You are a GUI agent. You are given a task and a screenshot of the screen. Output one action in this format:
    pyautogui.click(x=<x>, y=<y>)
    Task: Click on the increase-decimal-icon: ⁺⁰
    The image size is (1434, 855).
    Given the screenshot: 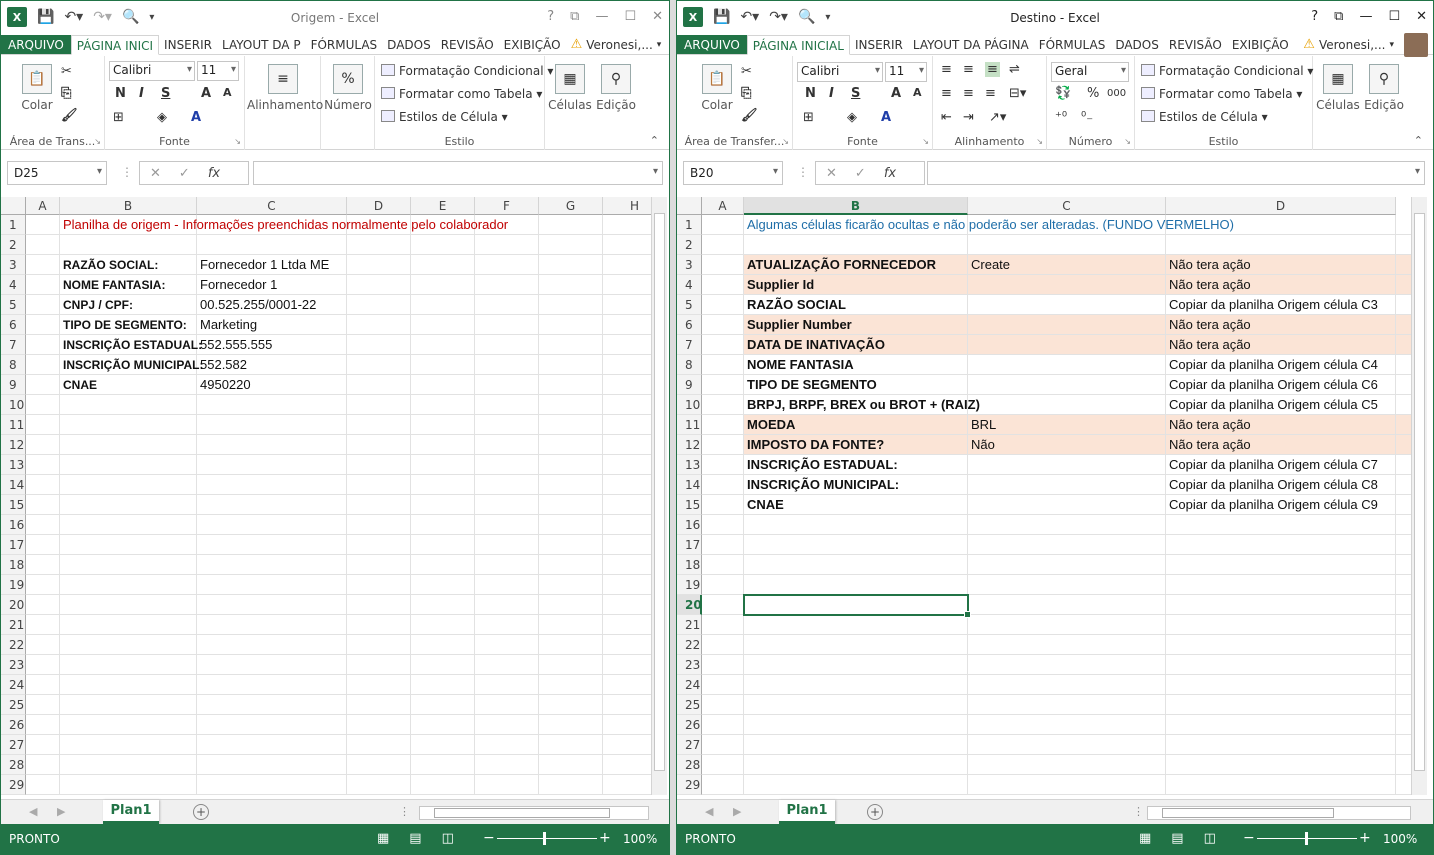 What is the action you would take?
    pyautogui.click(x=1061, y=117)
    